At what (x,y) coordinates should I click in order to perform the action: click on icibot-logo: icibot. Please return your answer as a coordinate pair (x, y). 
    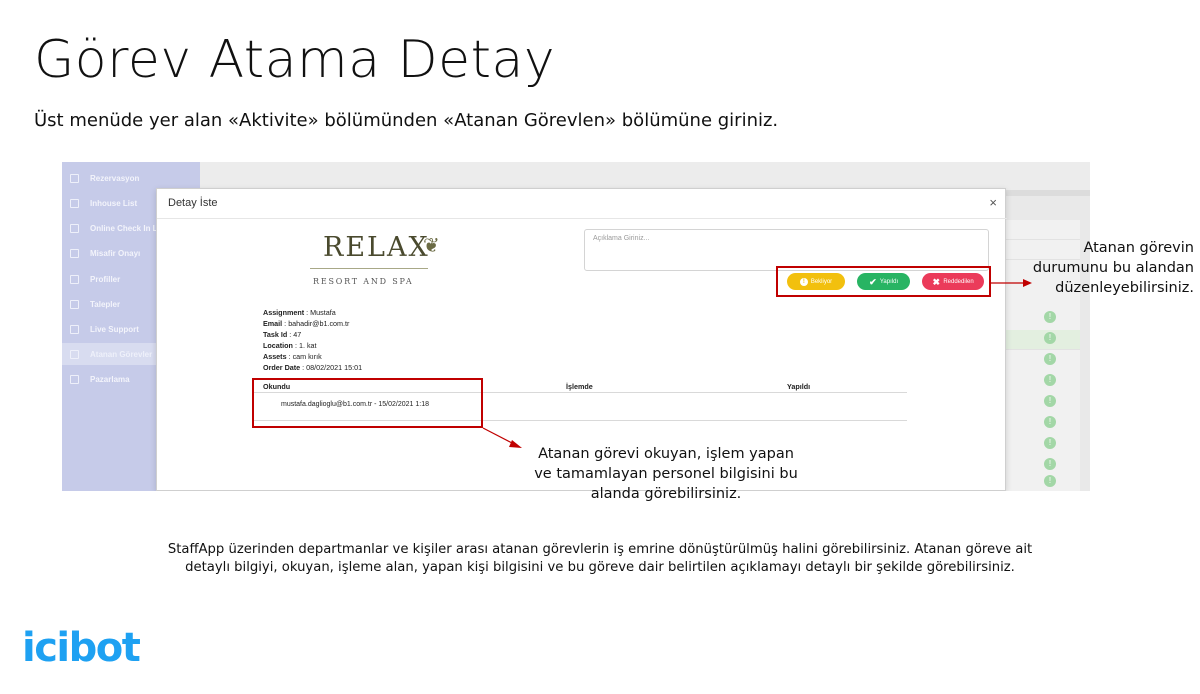
    Looking at the image, I should click on (81, 648).